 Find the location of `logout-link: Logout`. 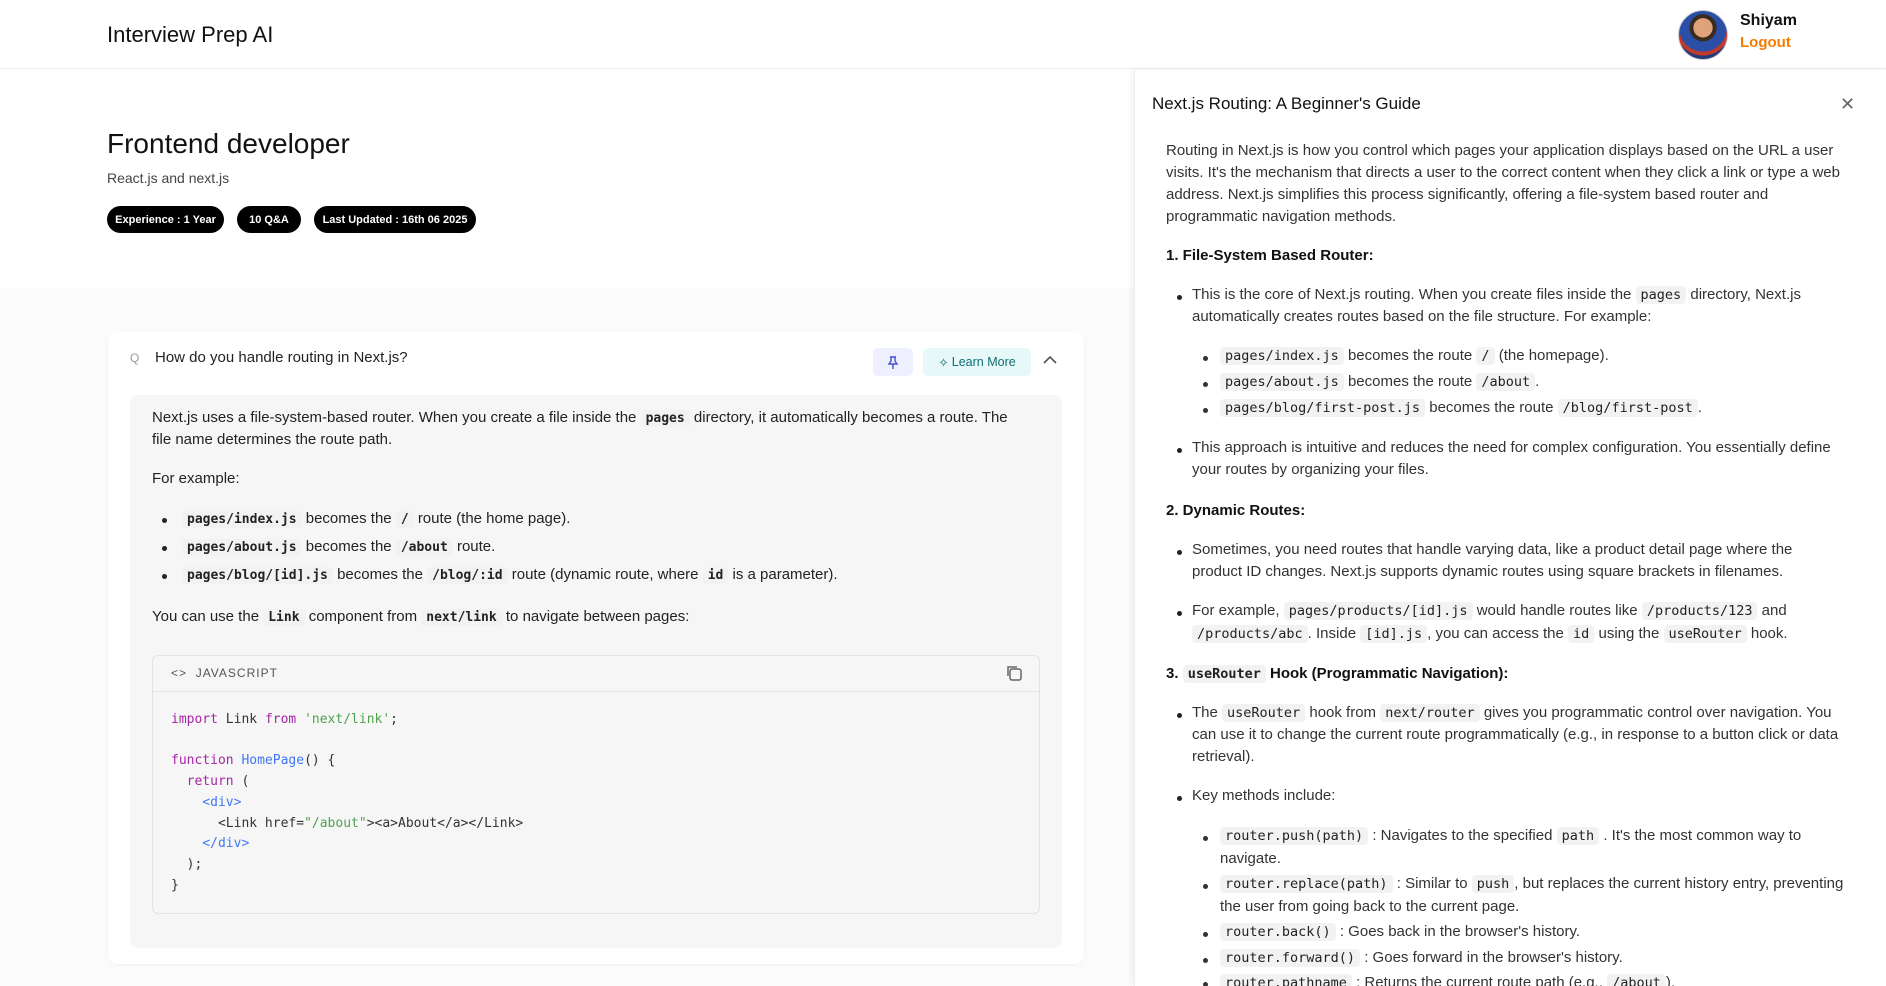

logout-link: Logout is located at coordinates (1765, 42).